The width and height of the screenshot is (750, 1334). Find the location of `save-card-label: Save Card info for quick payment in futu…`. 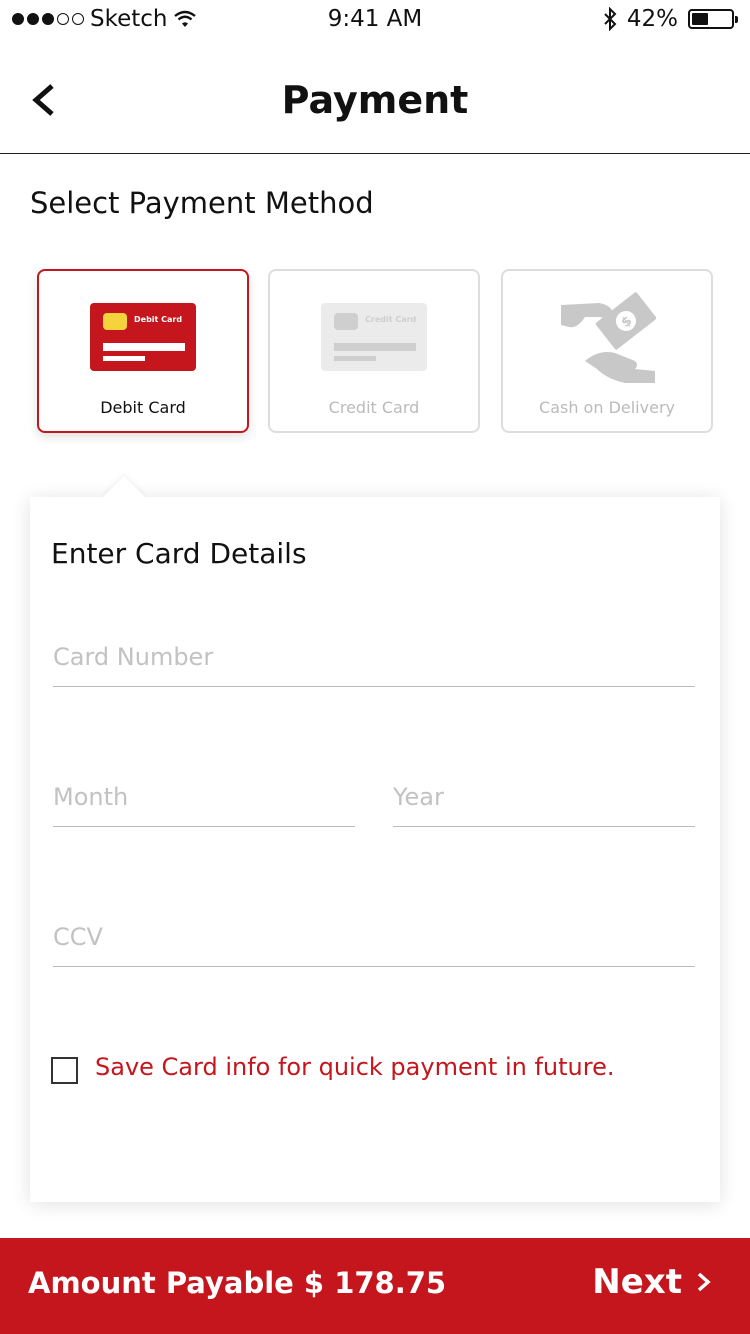

save-card-label: Save Card info for quick payment in futu… is located at coordinates (354, 1067).